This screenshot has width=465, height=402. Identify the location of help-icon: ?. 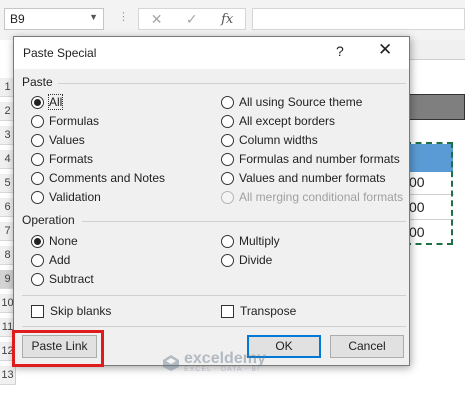
(340, 51).